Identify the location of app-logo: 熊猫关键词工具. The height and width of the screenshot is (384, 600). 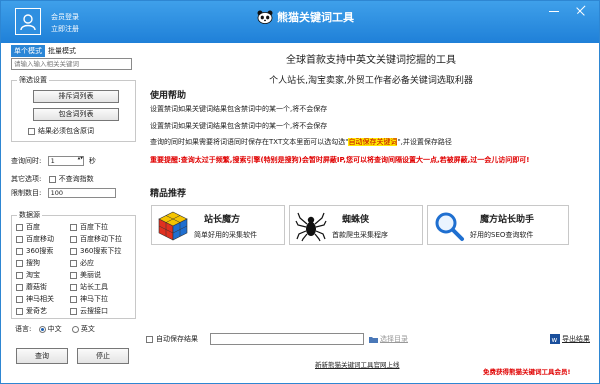
(305, 17).